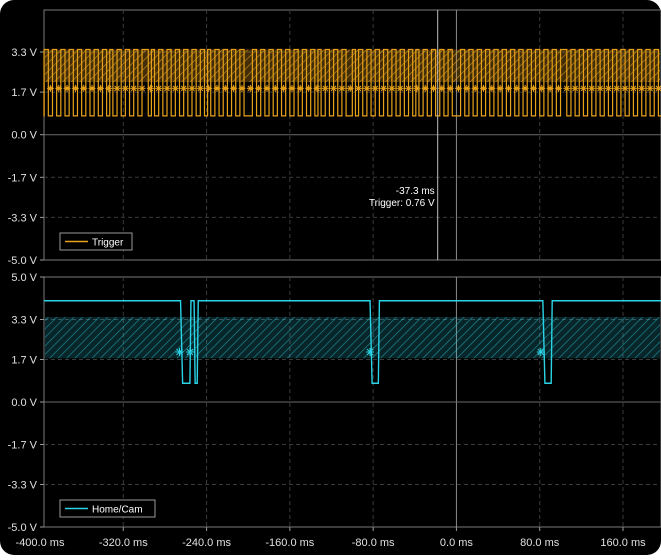 This screenshot has width=661, height=560. Describe the element at coordinates (108, 243) in the screenshot. I see `trigger-legend-label: Trigger` at that location.